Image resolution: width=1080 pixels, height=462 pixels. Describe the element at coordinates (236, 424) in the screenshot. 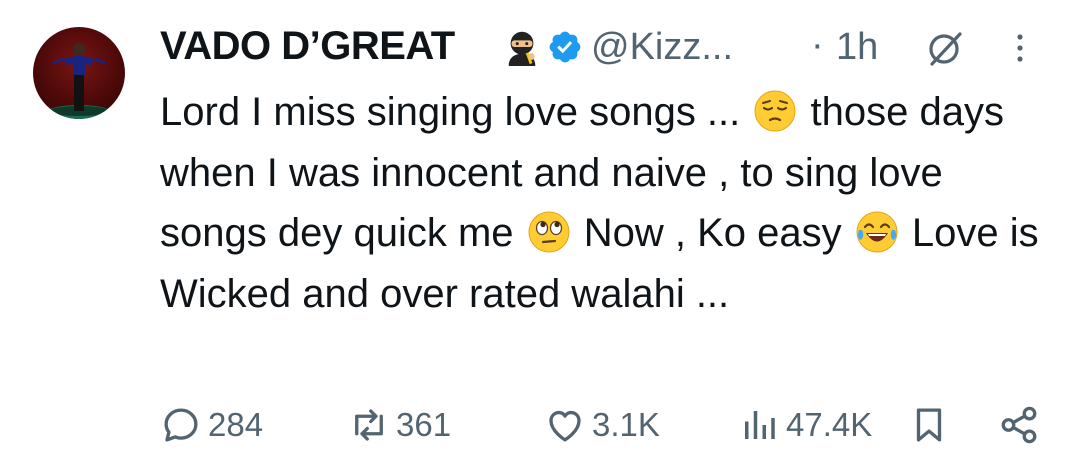

I see `reply-count: 284` at that location.